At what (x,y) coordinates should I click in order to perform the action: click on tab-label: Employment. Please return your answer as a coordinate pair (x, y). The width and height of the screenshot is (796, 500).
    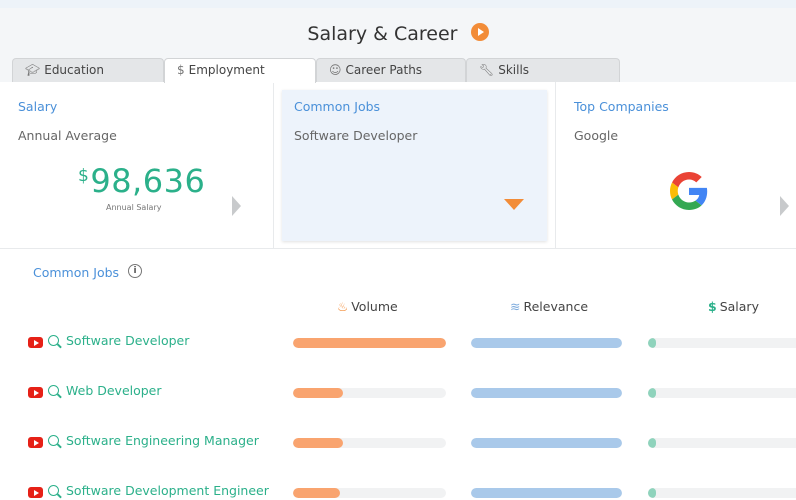
    Looking at the image, I should click on (226, 70).